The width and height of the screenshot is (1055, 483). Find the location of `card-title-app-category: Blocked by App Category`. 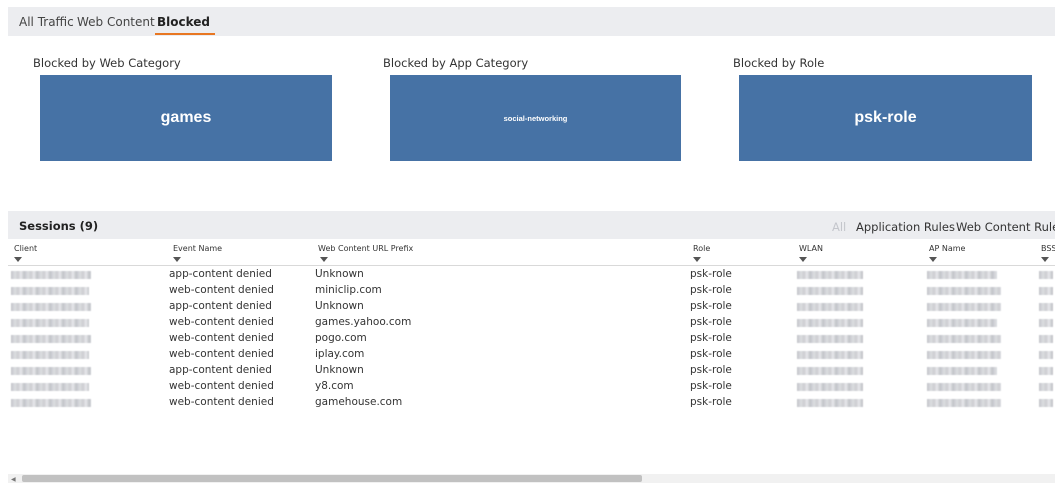

card-title-app-category: Blocked by App Category is located at coordinates (456, 63).